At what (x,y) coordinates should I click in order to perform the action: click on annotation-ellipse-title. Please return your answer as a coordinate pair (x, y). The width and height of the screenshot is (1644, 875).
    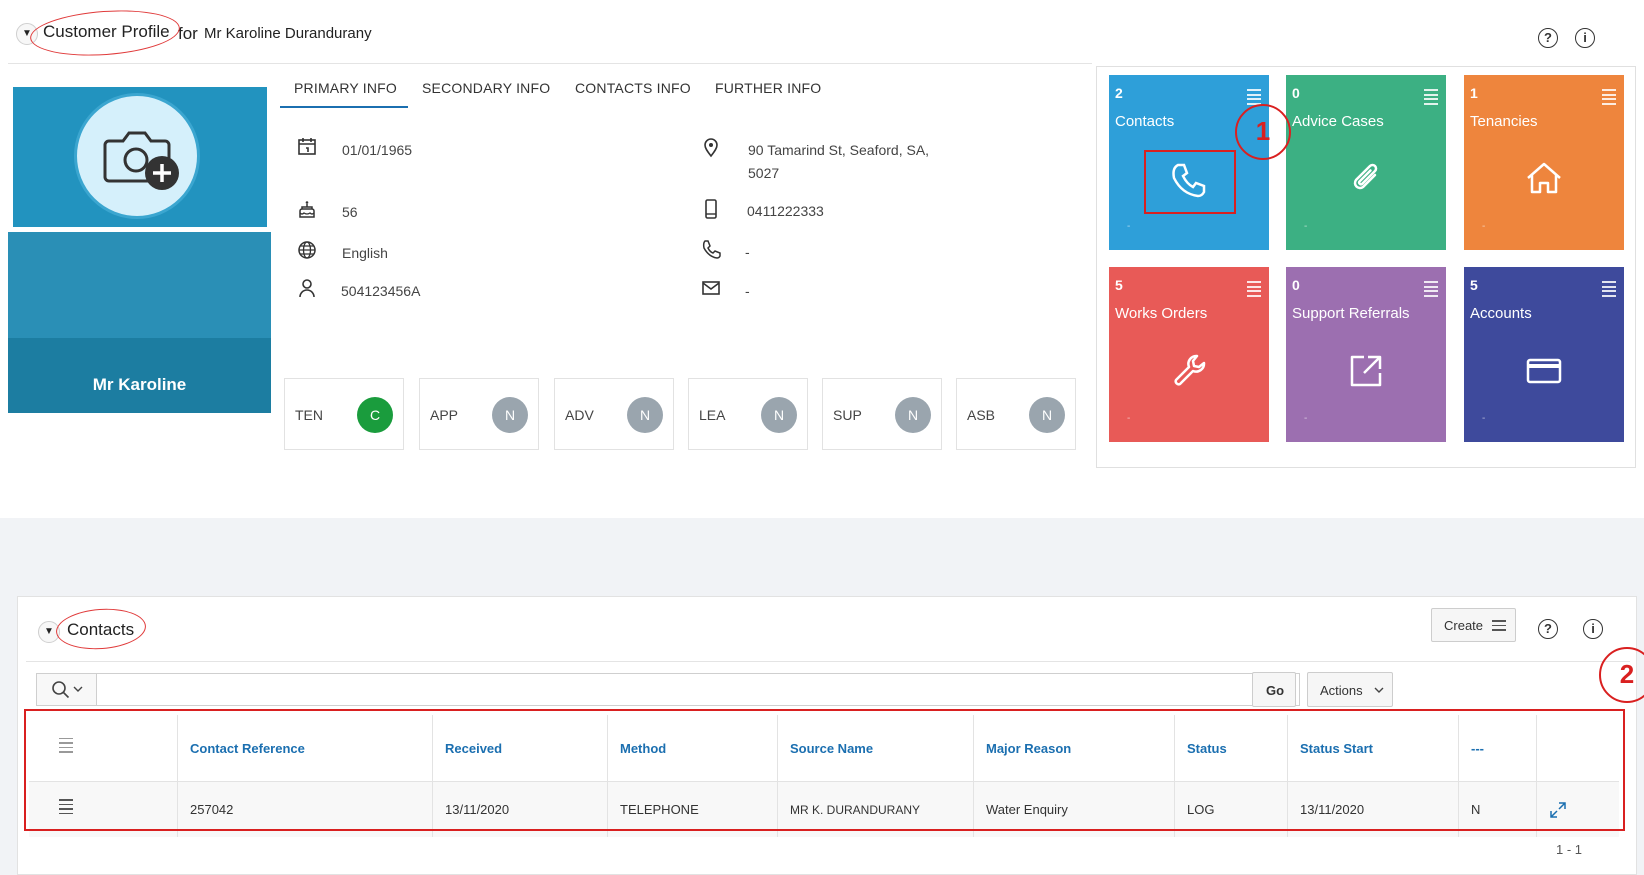
    Looking at the image, I should click on (105, 33).